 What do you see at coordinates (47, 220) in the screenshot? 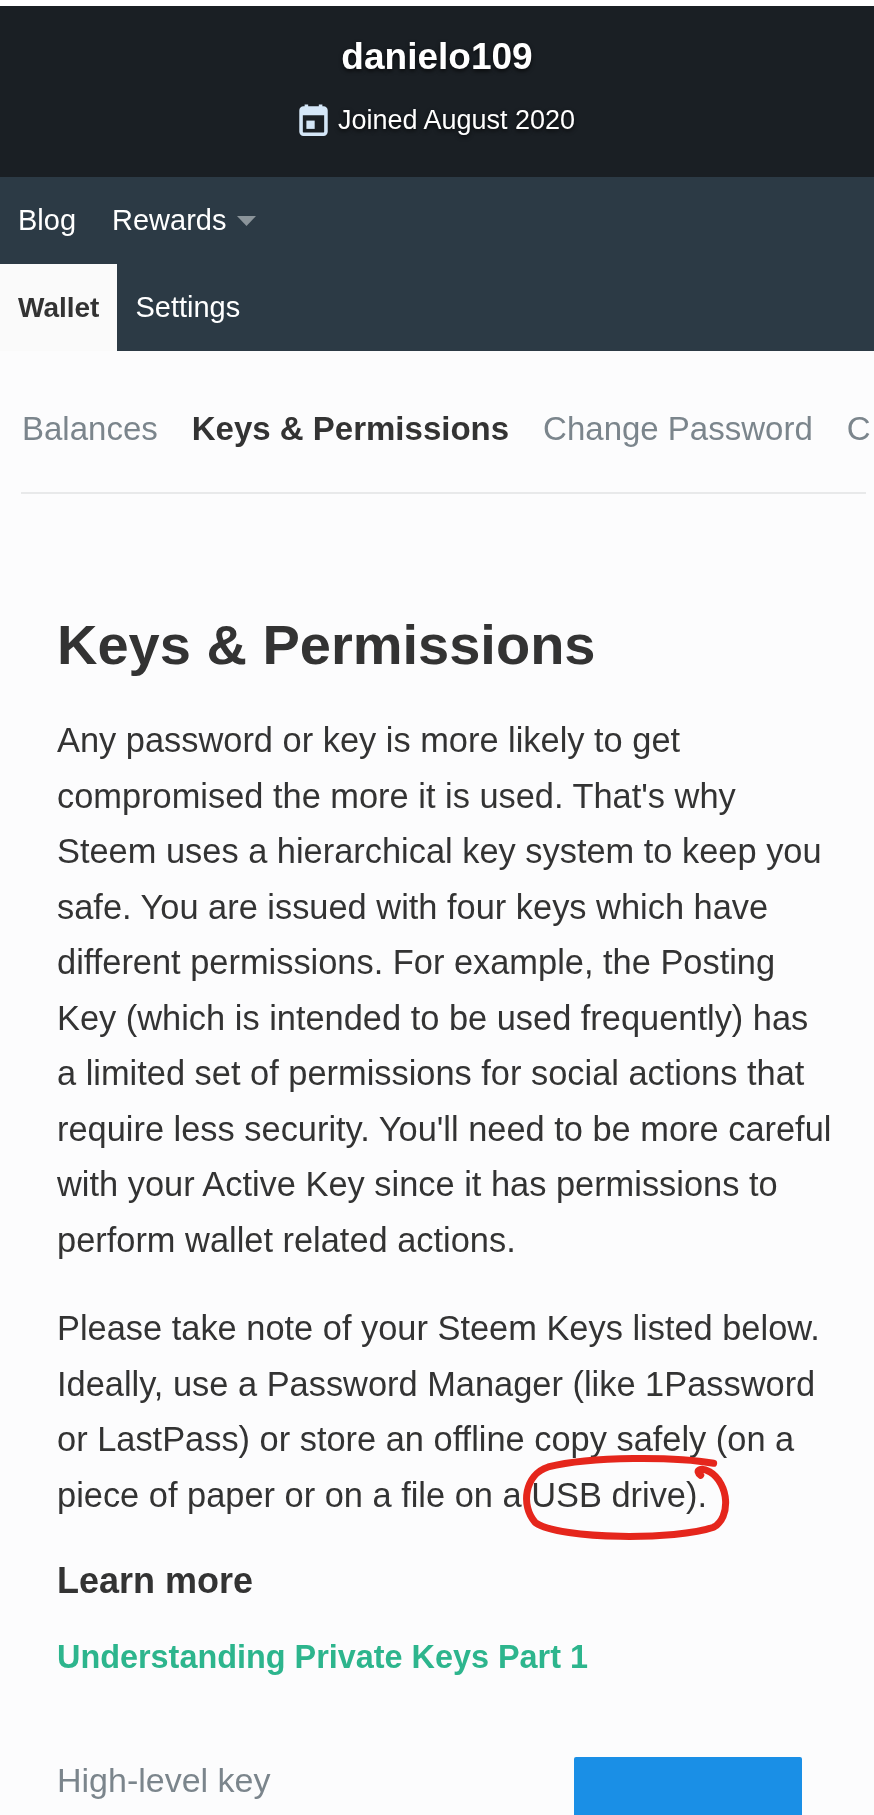
I see `nav-tab: Blog` at bounding box center [47, 220].